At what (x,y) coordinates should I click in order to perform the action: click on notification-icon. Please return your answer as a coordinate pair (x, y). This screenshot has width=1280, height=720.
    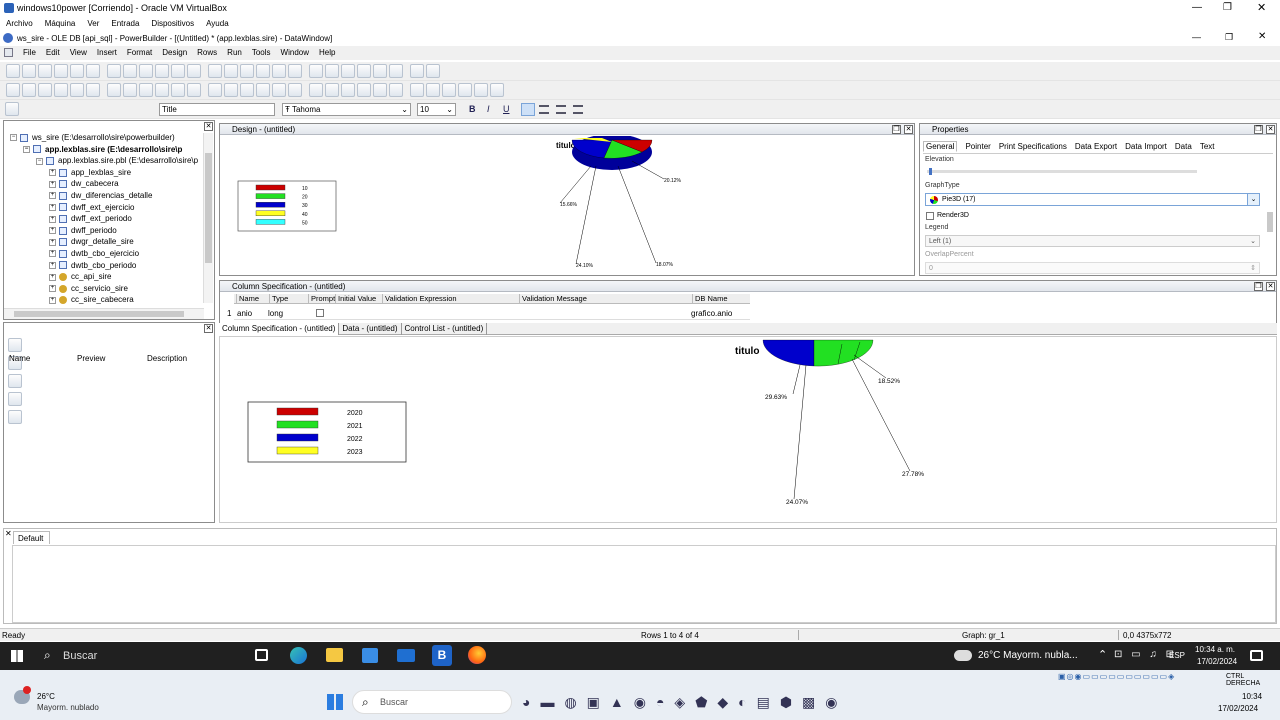
    Looking at the image, I should click on (1256, 655).